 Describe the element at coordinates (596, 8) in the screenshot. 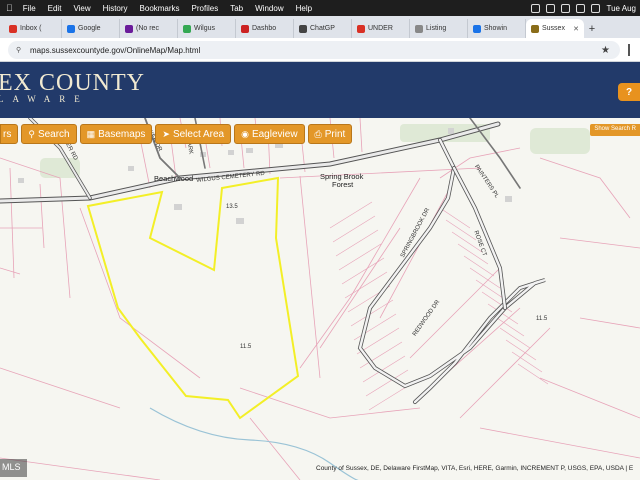

I see `control-center-icon` at that location.